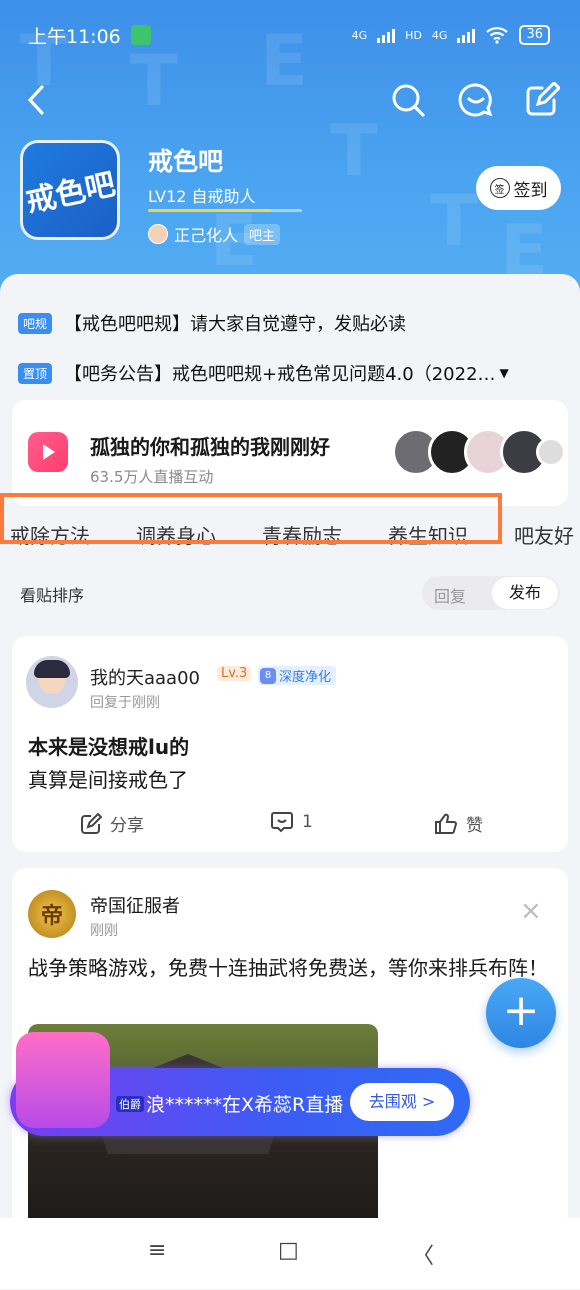 This screenshot has height=1290, width=580. I want to click on ad-time: 刚刚, so click(104, 931).